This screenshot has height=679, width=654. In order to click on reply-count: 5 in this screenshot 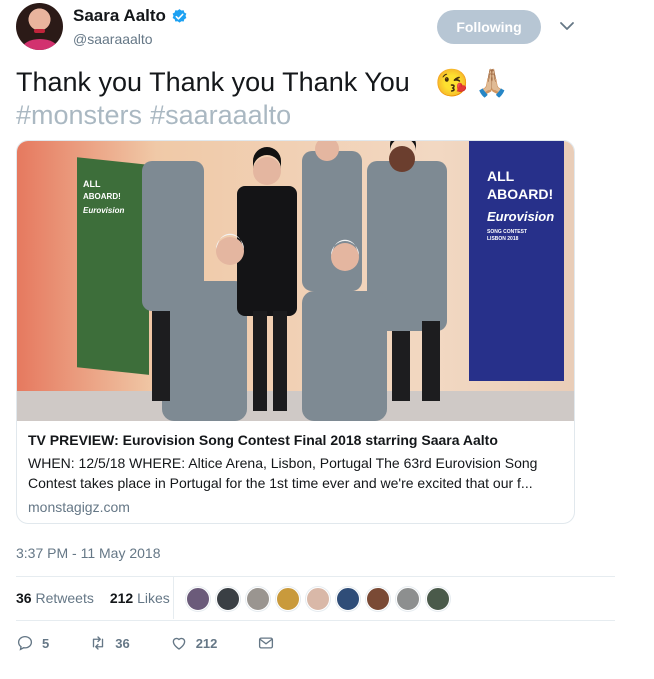, I will do `click(46, 643)`.